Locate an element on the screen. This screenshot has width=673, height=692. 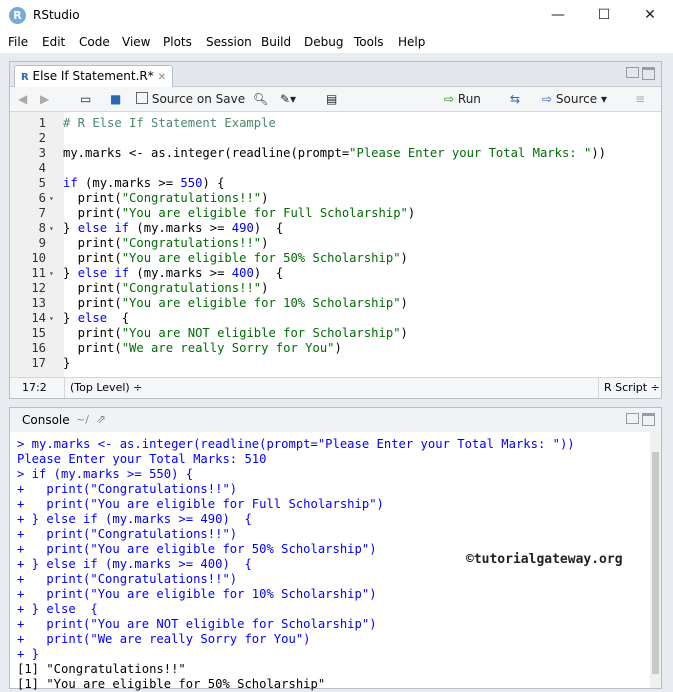
console-path: ~/ is located at coordinates (82, 419).